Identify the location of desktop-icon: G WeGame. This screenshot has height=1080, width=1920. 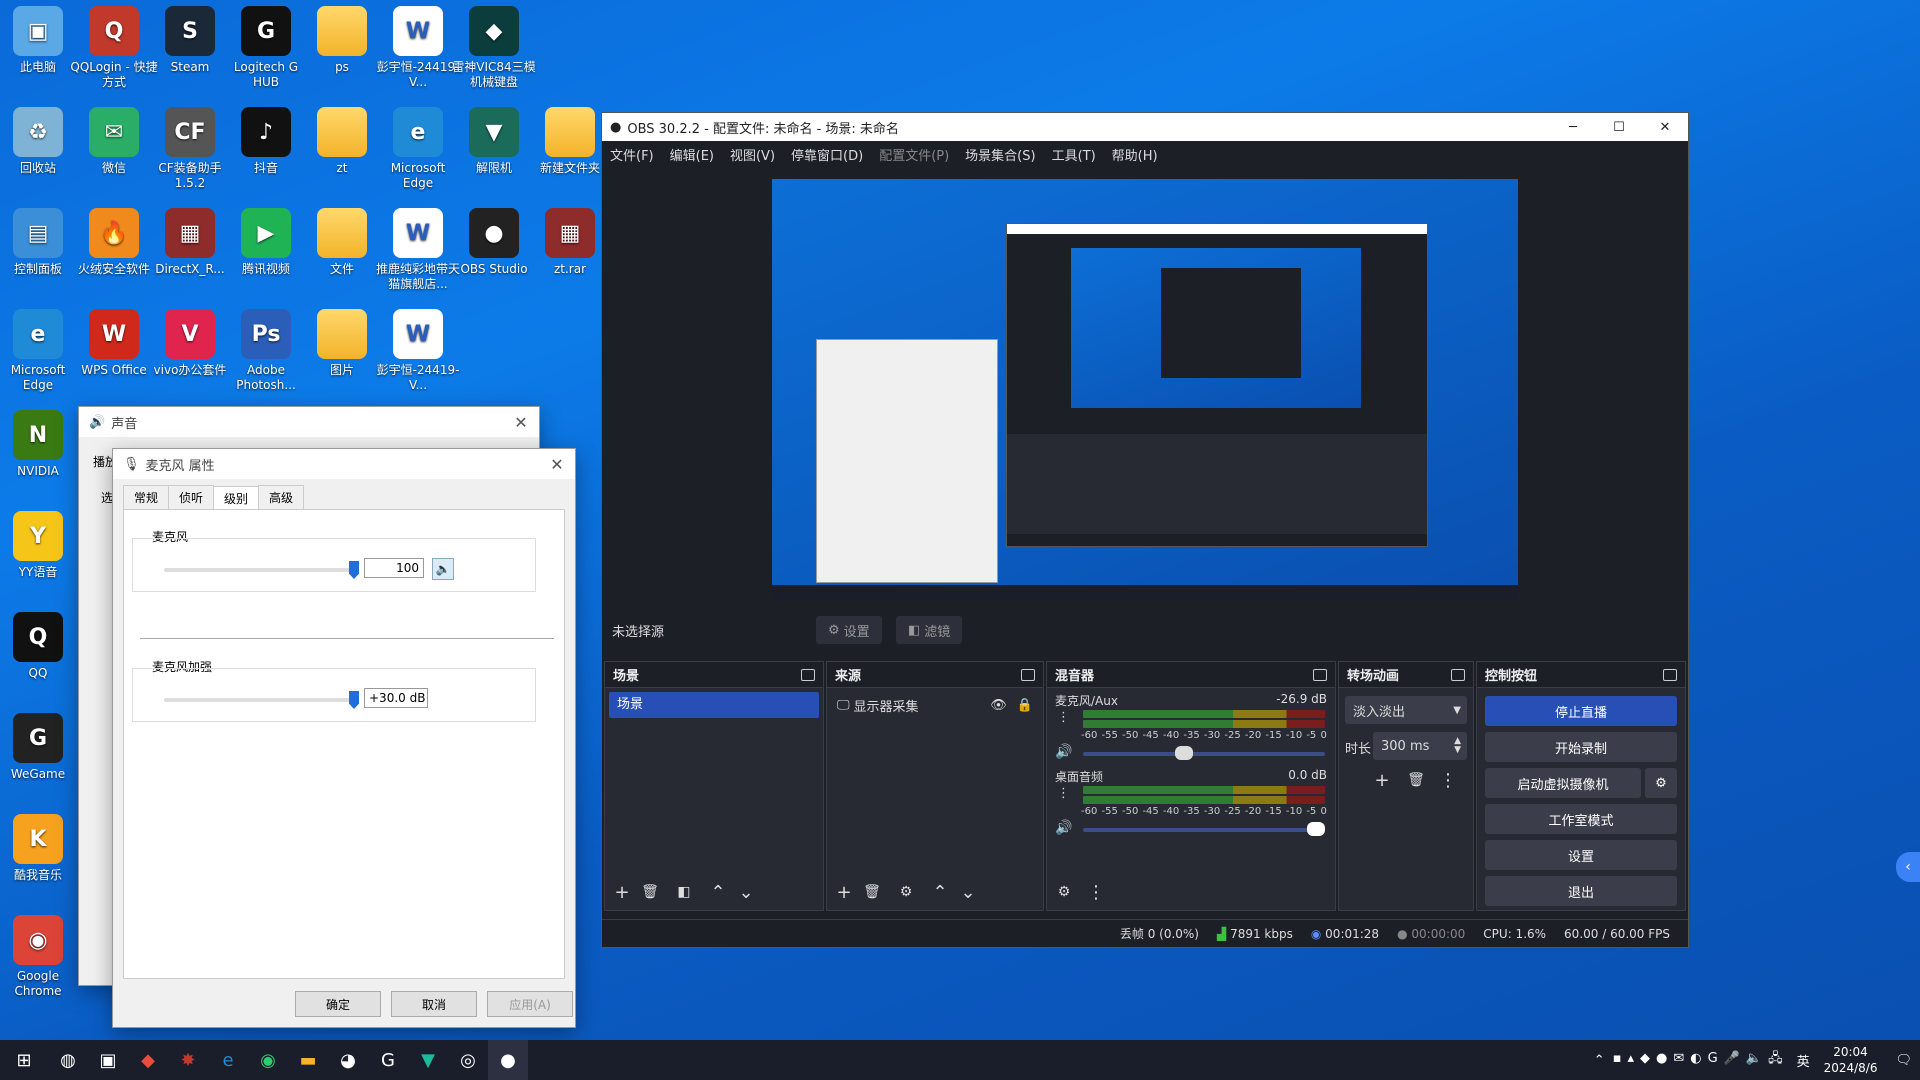
(41, 747).